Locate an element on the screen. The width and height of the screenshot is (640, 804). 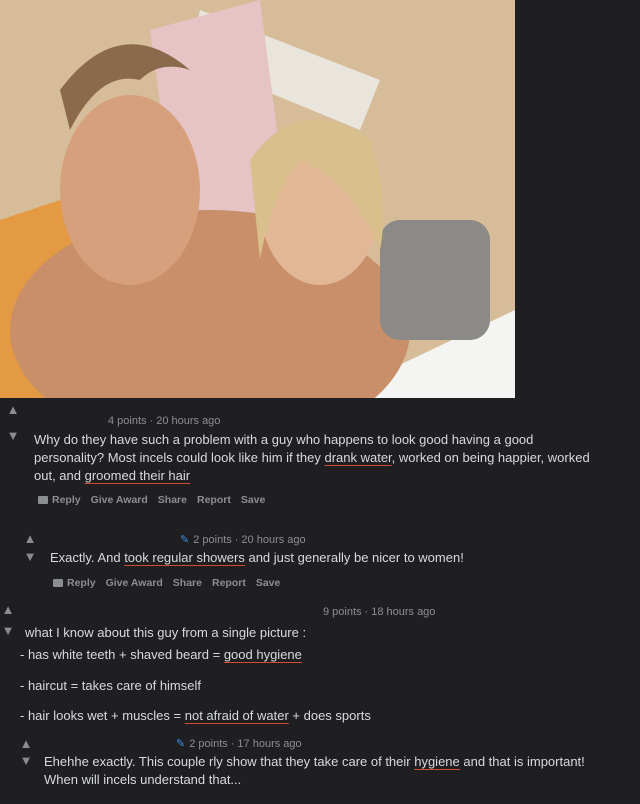
text-segment: Exactly. And is located at coordinates (87, 557).